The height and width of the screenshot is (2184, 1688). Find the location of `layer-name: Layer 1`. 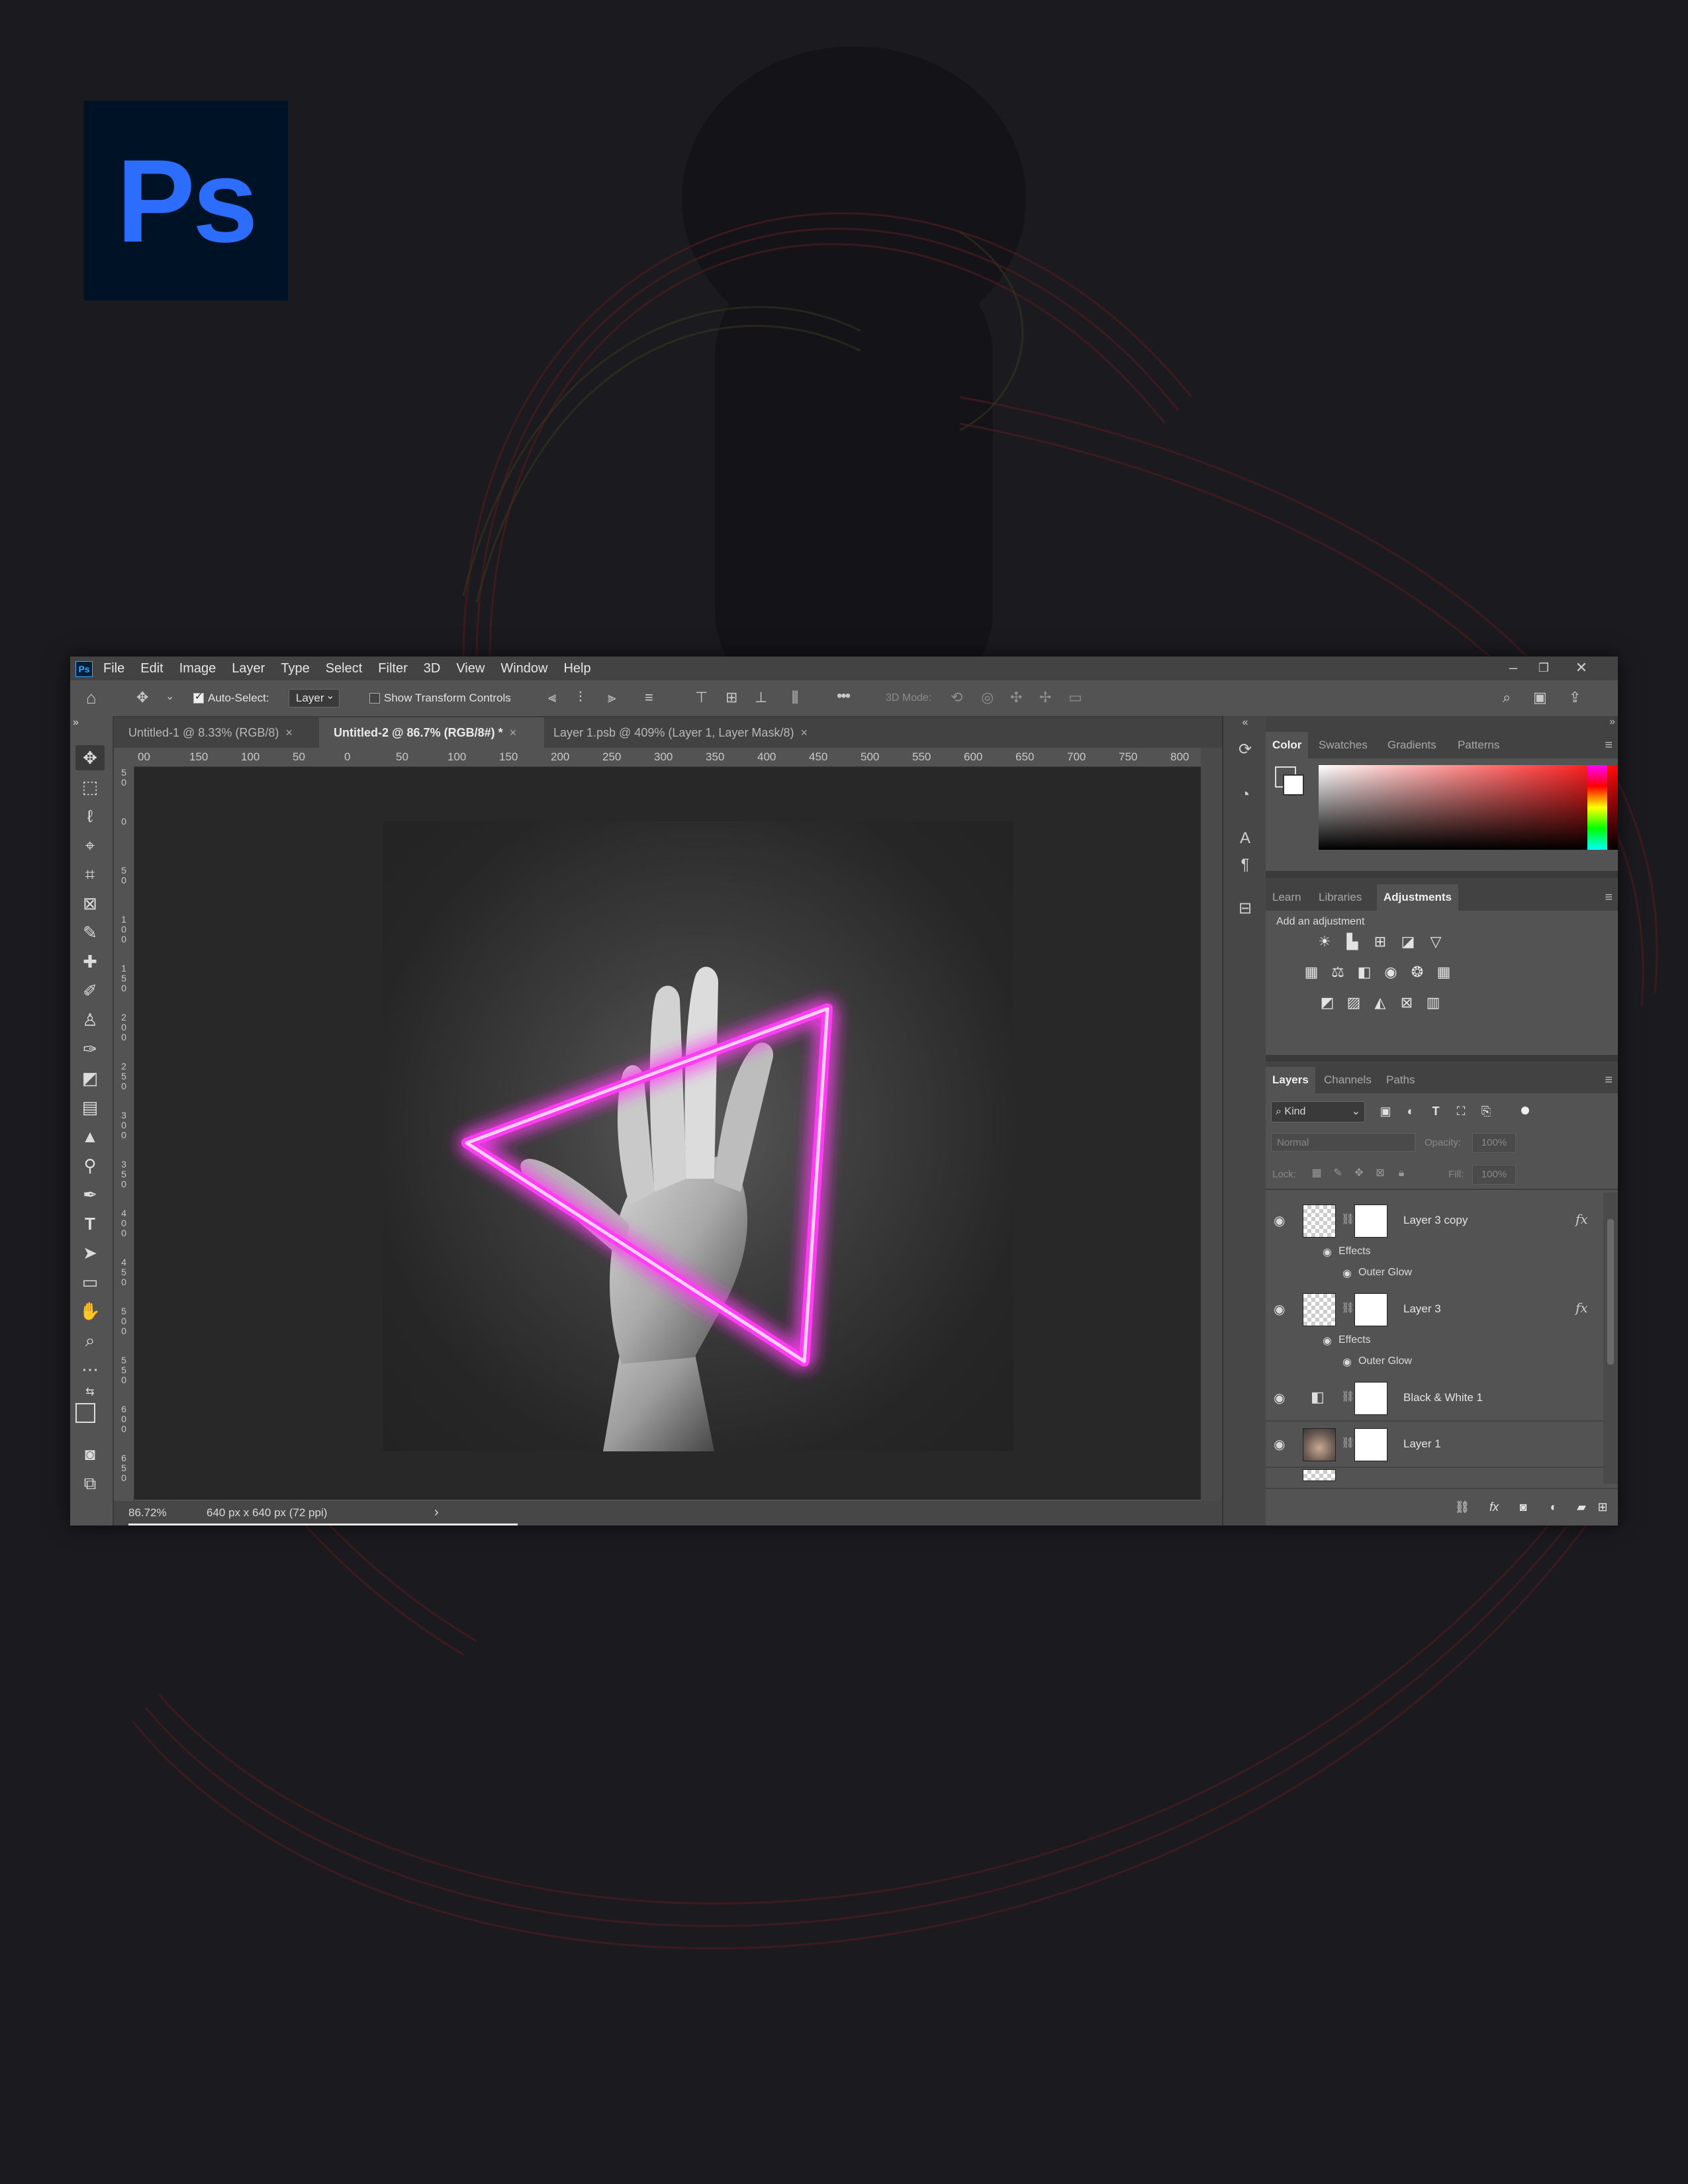

layer-name: Layer 1 is located at coordinates (1422, 1444).